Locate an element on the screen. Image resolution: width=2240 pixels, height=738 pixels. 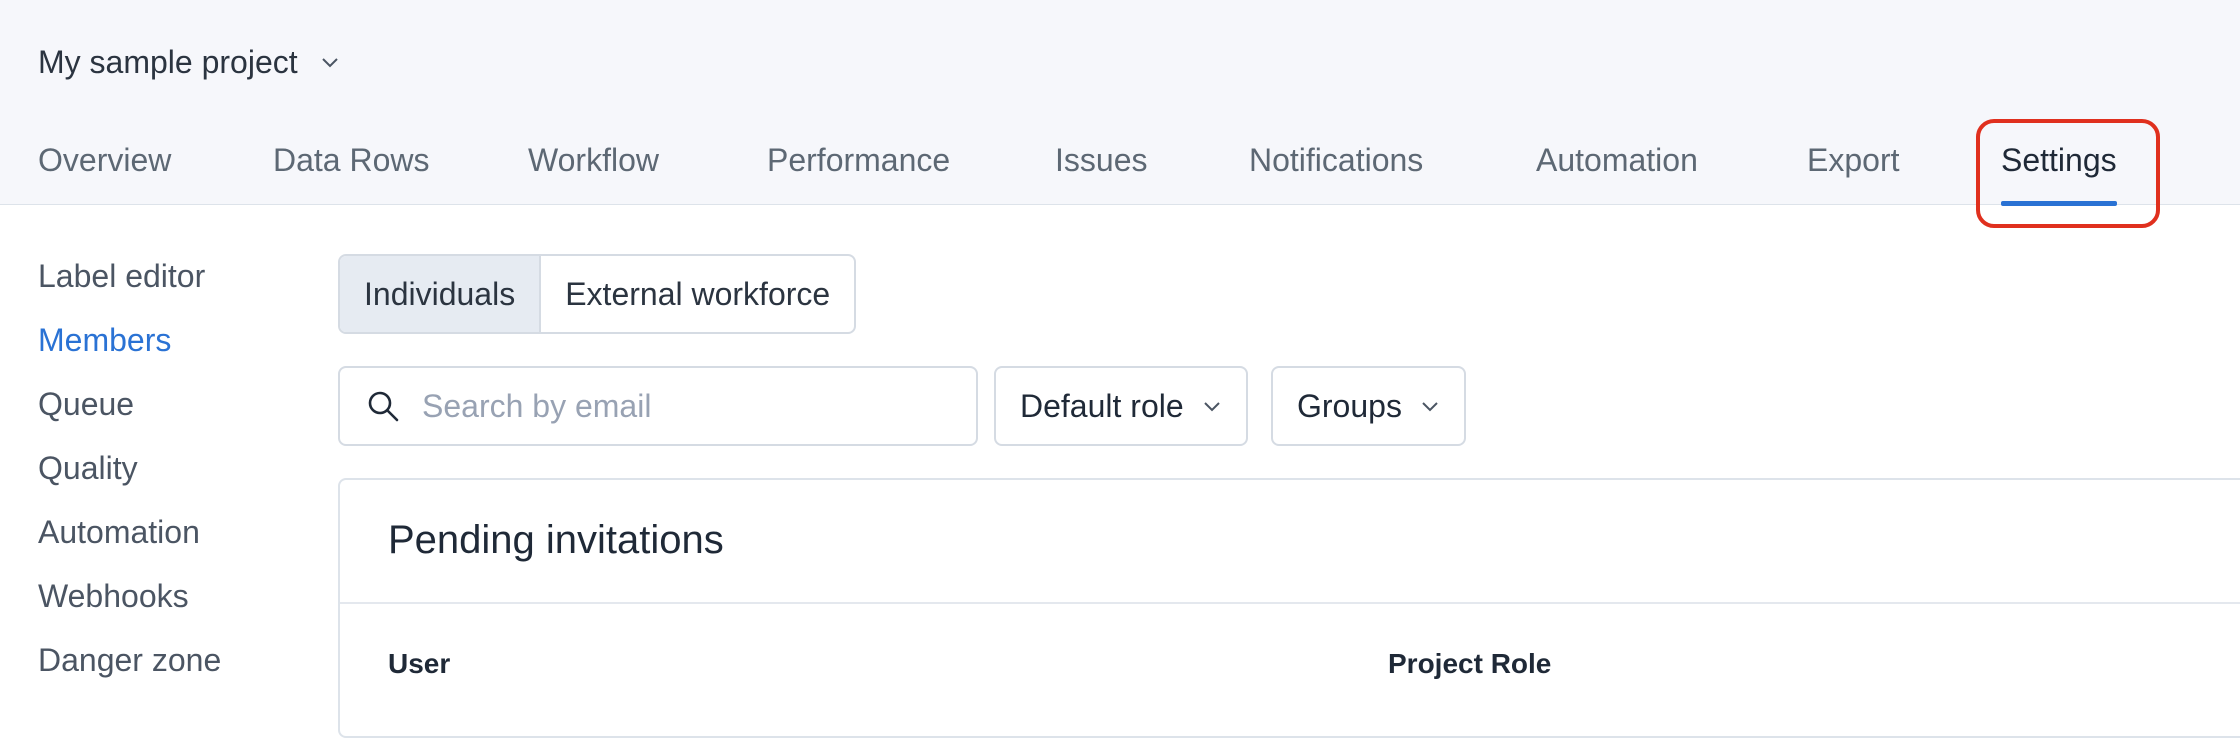
tab-label: Overview is located at coordinates (105, 160).